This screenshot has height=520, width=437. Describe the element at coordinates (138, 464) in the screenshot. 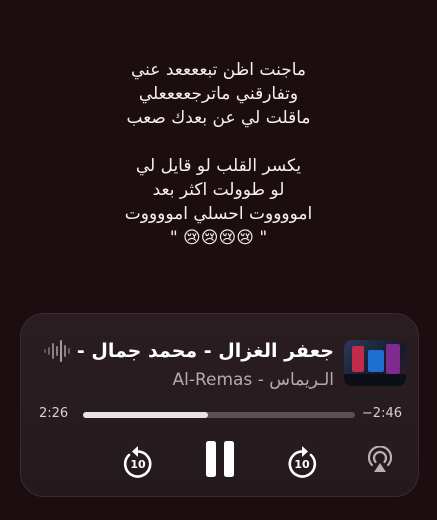

I see `skip-back-seconds: 10` at that location.